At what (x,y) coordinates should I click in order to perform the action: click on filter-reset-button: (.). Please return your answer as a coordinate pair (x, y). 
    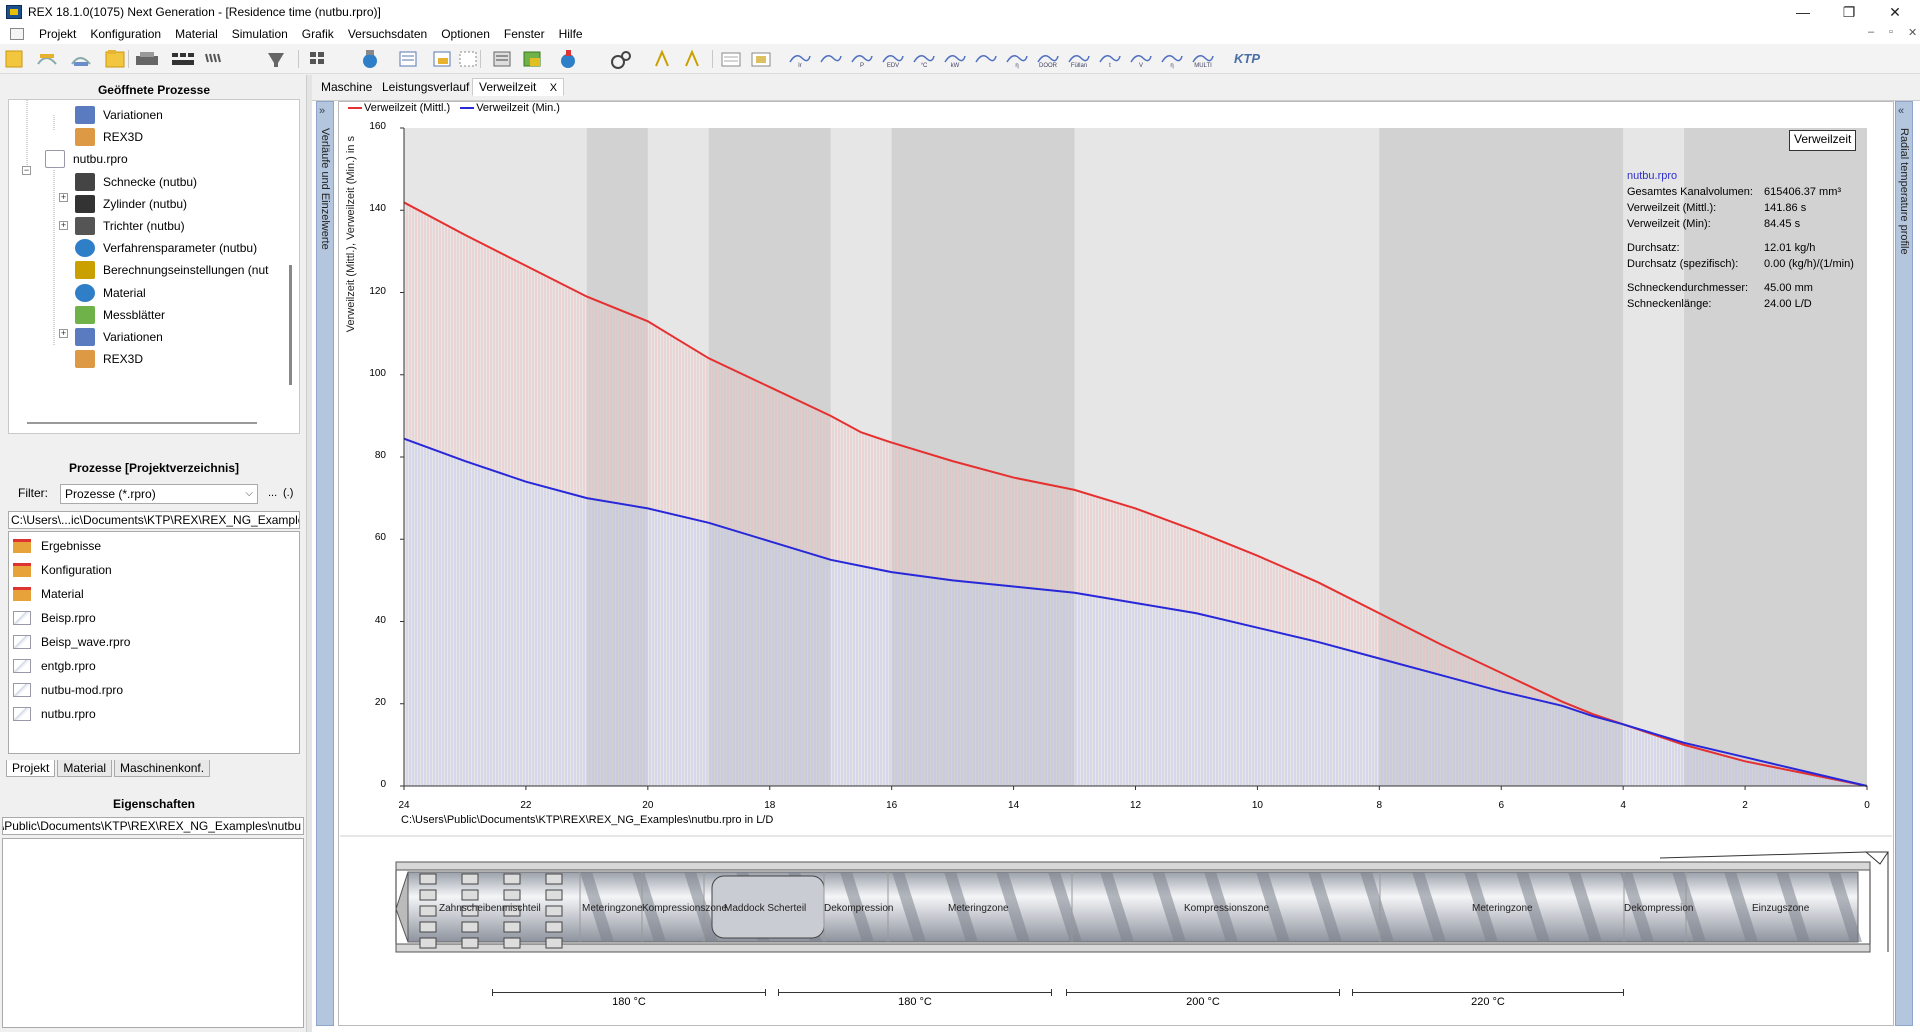
    Looking at the image, I should click on (288, 493).